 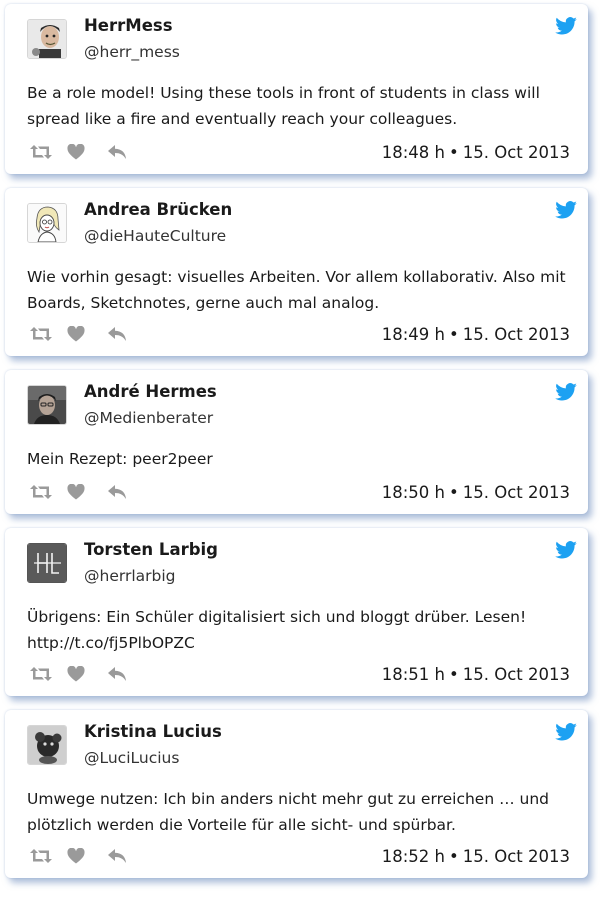 What do you see at coordinates (153, 731) in the screenshot?
I see `author-name: Kristina Lucius` at bounding box center [153, 731].